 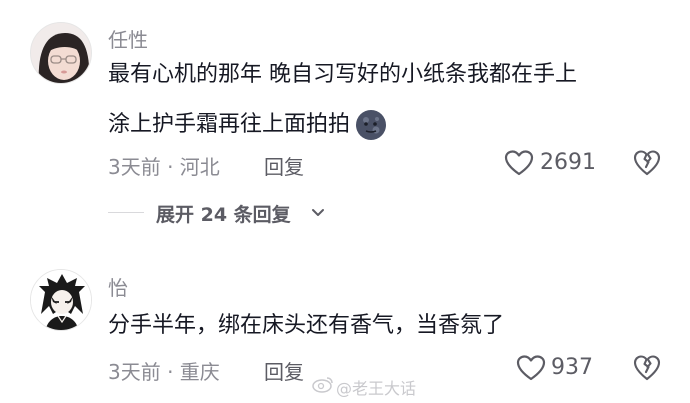 What do you see at coordinates (164, 167) in the screenshot?
I see `comment-time-location: 3天前 · 河北` at bounding box center [164, 167].